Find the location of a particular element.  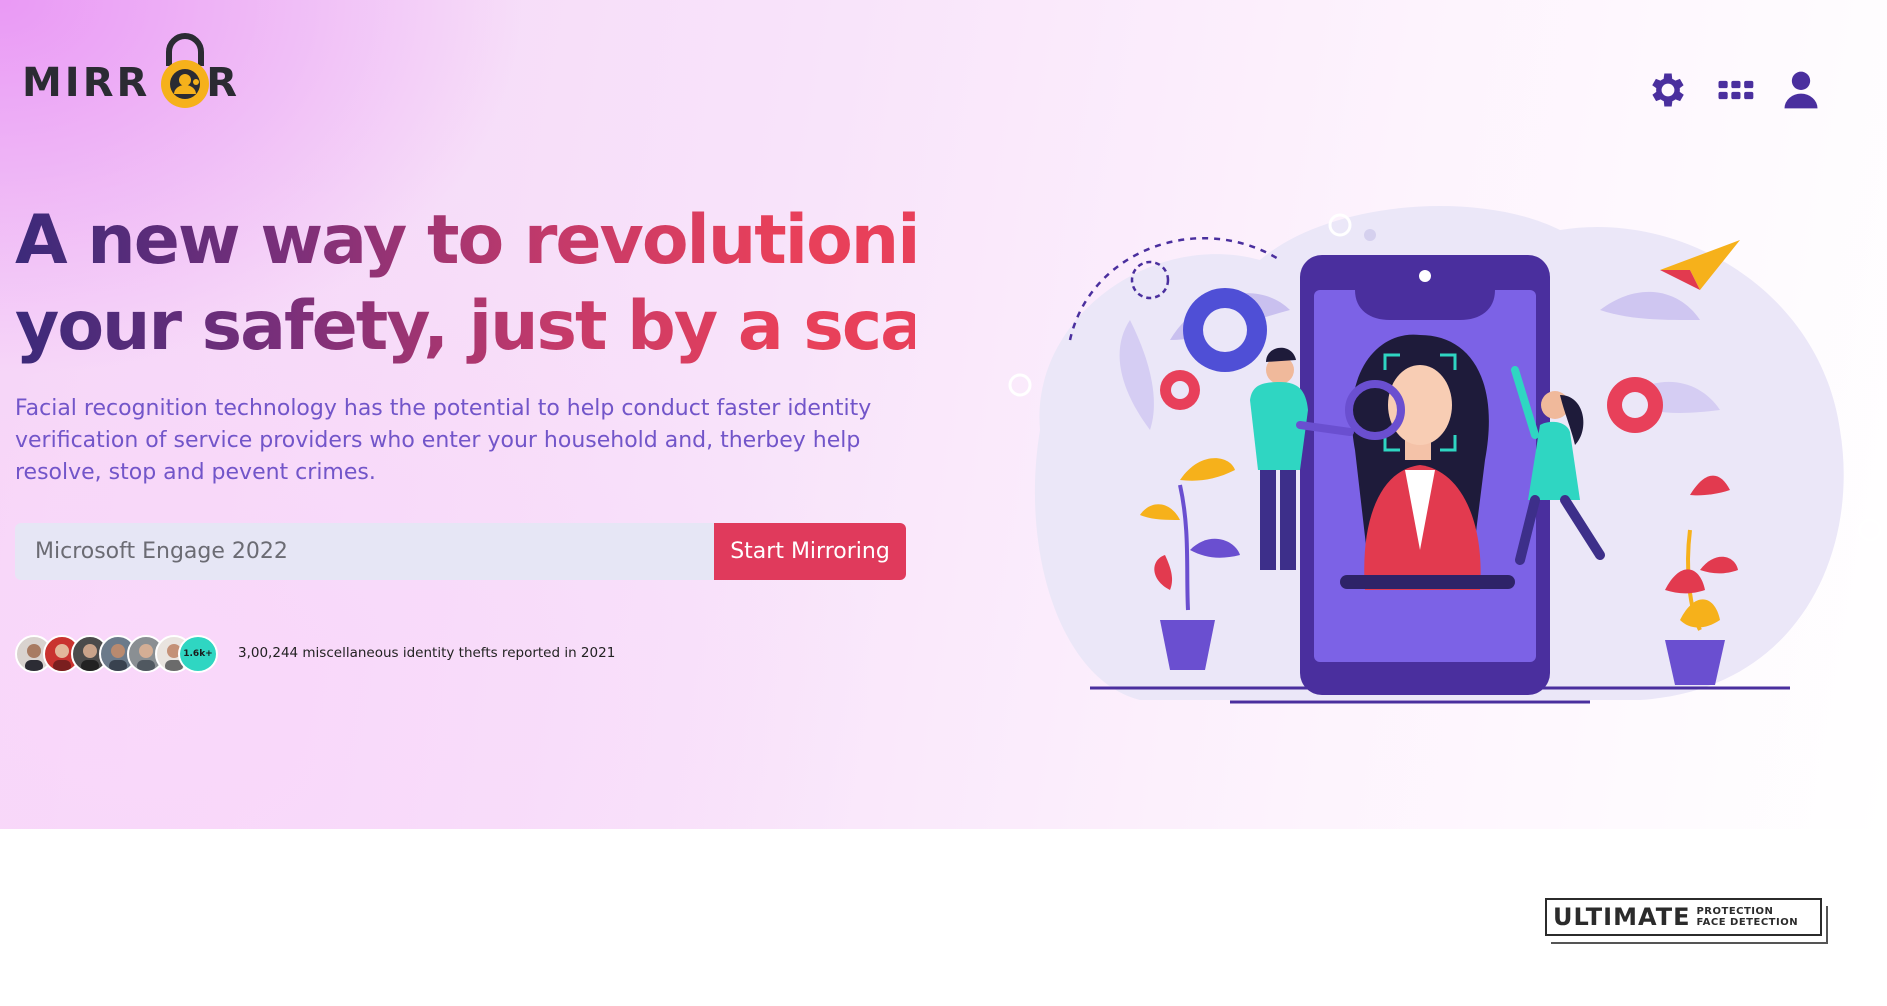

user-profile-icon is located at coordinates (1801, 90).